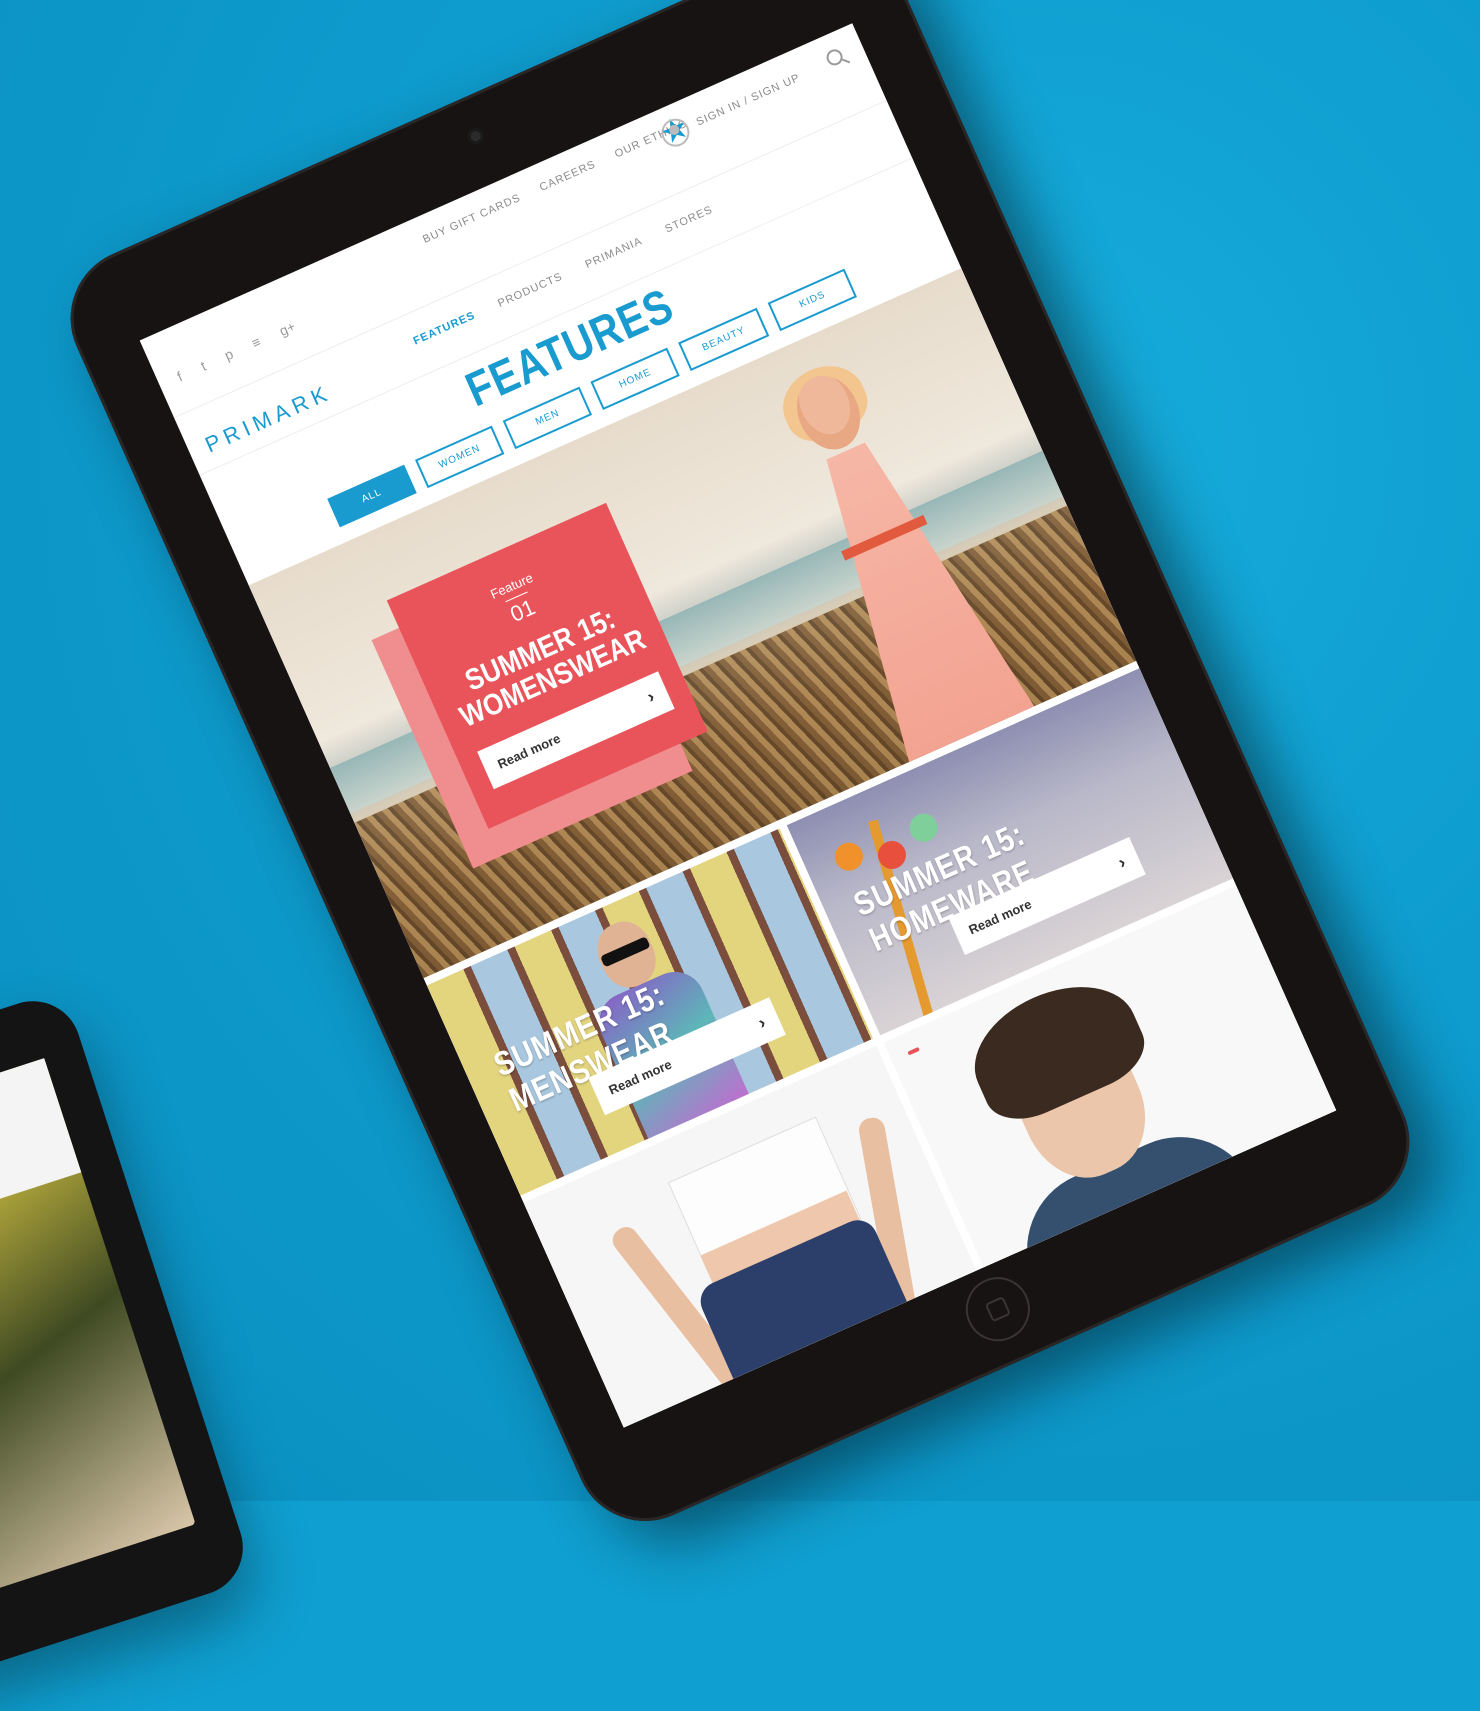  I want to click on search-icon, so click(835, 57).